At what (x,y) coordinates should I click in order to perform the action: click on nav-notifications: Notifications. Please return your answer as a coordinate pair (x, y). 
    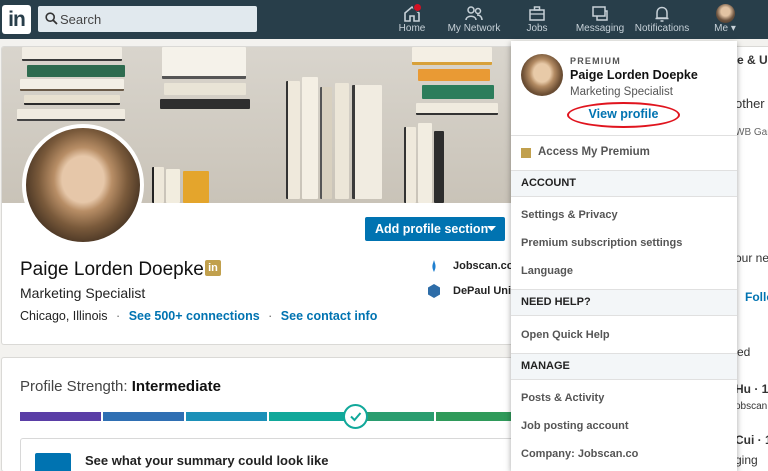
    Looking at the image, I should click on (662, 20).